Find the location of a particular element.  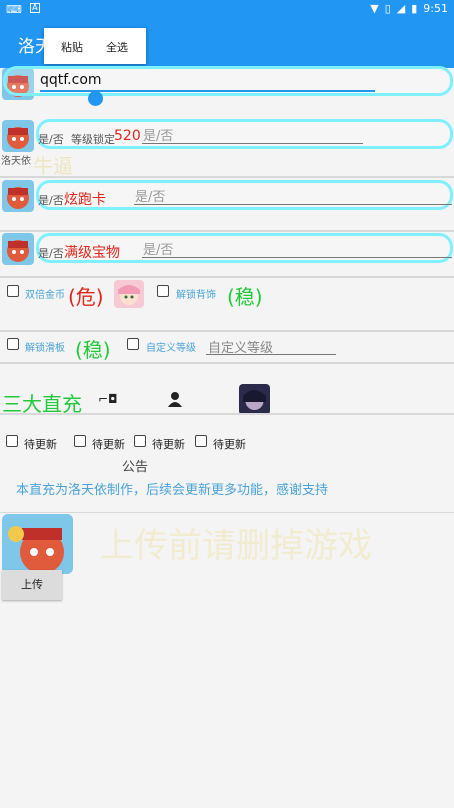

level-lock-label: 等级锁定 is located at coordinates (93, 139).